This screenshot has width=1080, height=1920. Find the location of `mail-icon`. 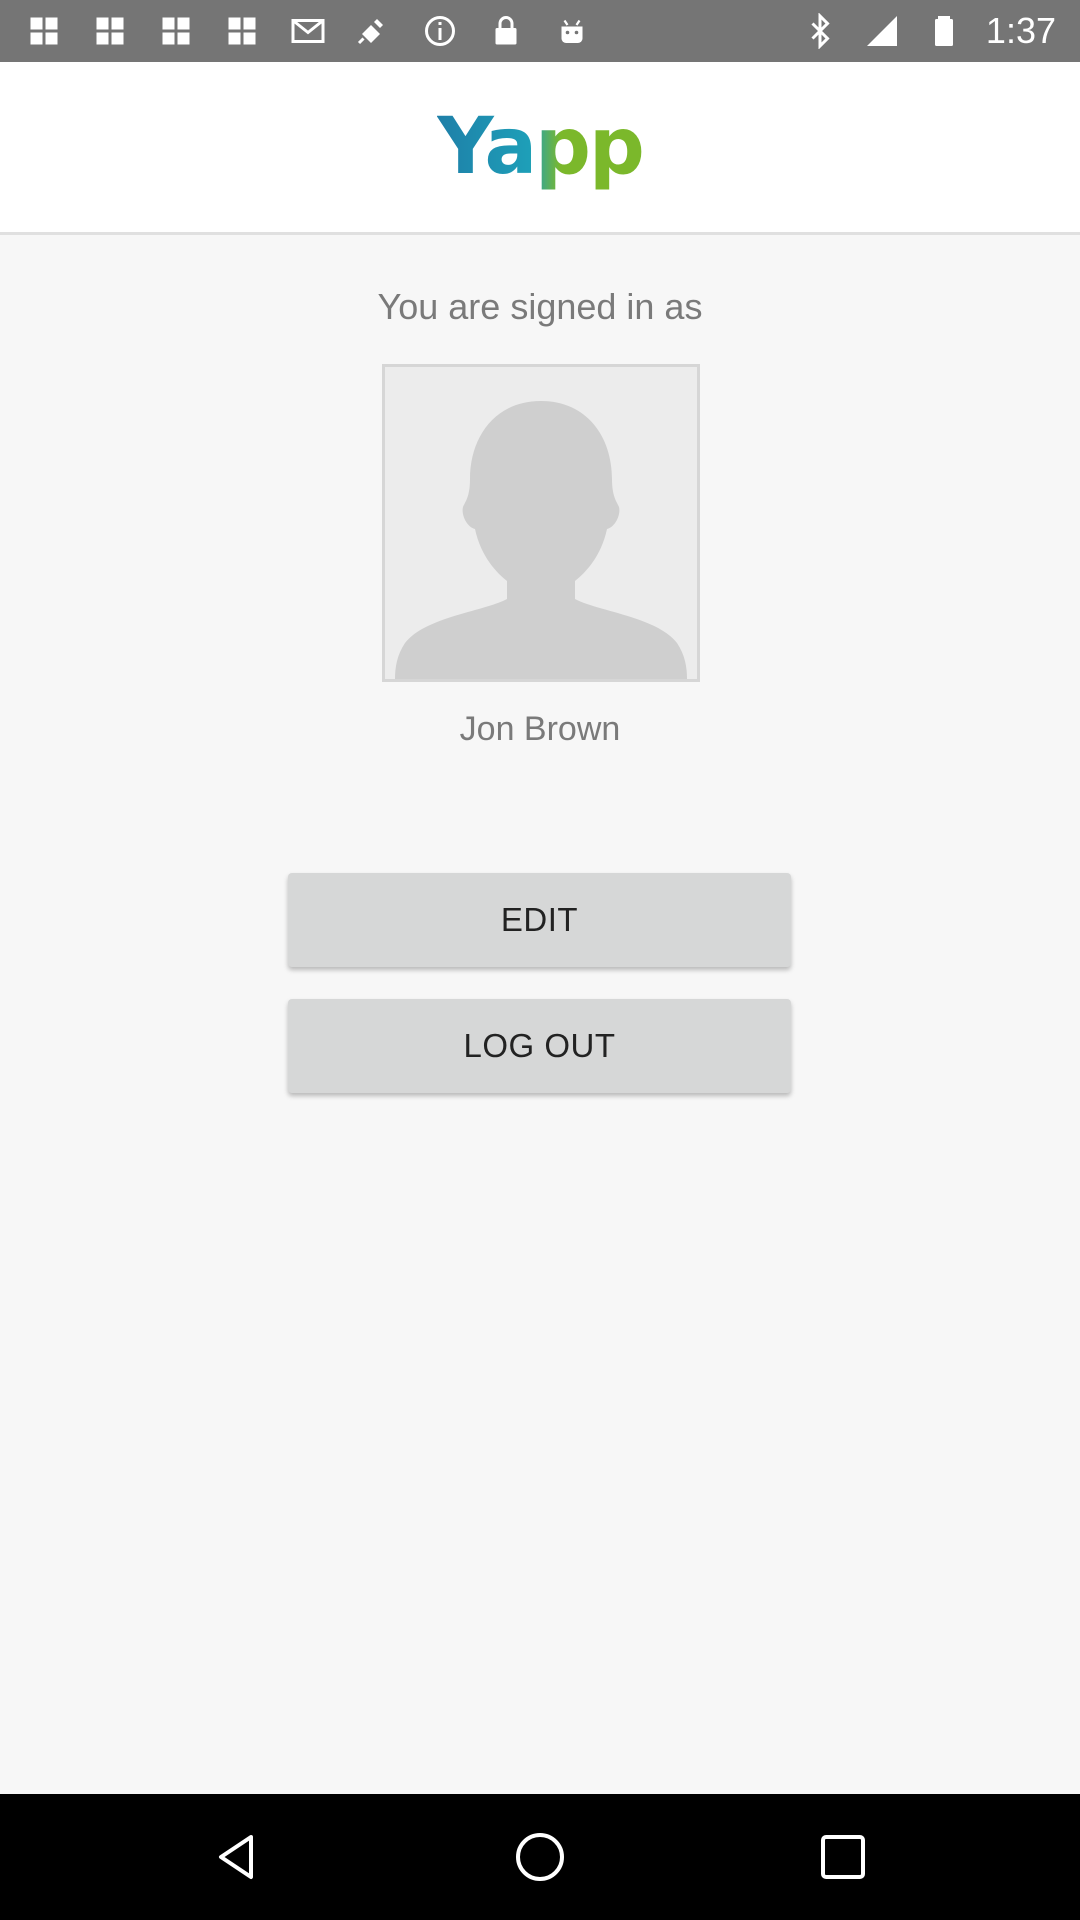

mail-icon is located at coordinates (308, 31).